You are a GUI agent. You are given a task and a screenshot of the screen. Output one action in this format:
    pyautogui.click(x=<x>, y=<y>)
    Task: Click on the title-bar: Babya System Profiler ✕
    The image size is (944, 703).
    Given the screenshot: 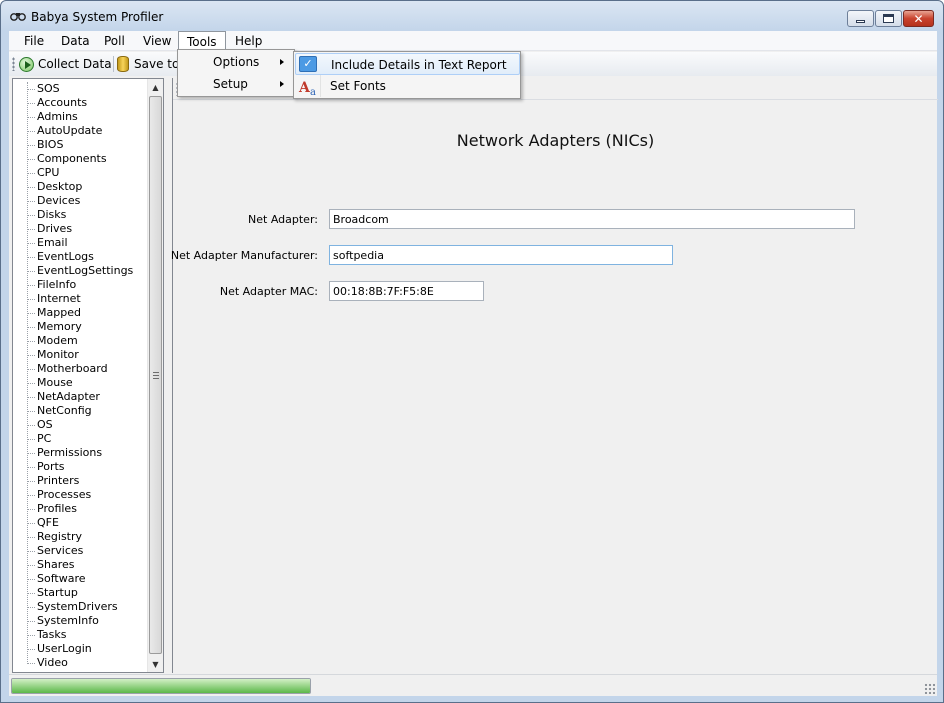 What is the action you would take?
    pyautogui.click(x=472, y=16)
    